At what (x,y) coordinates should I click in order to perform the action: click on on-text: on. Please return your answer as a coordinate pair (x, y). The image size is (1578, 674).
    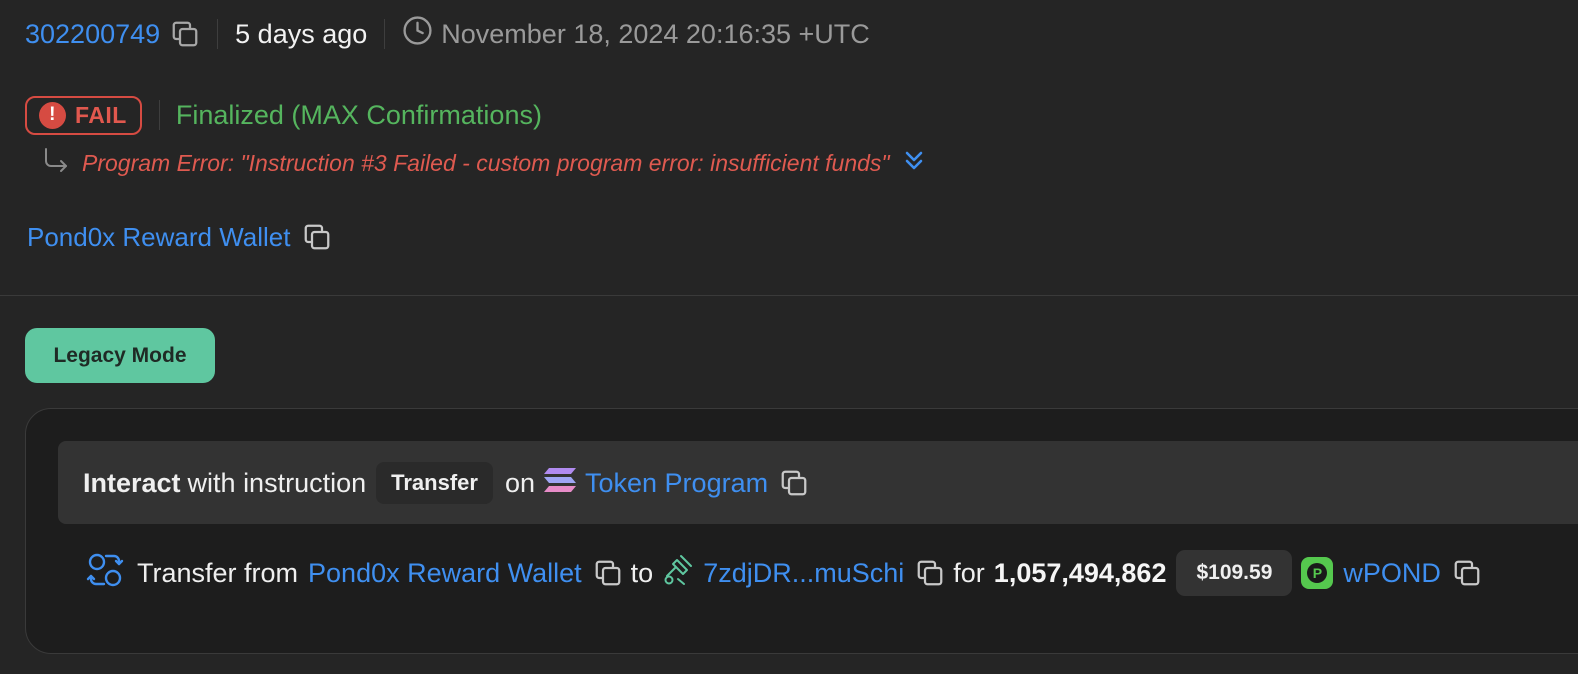
    Looking at the image, I should click on (519, 482).